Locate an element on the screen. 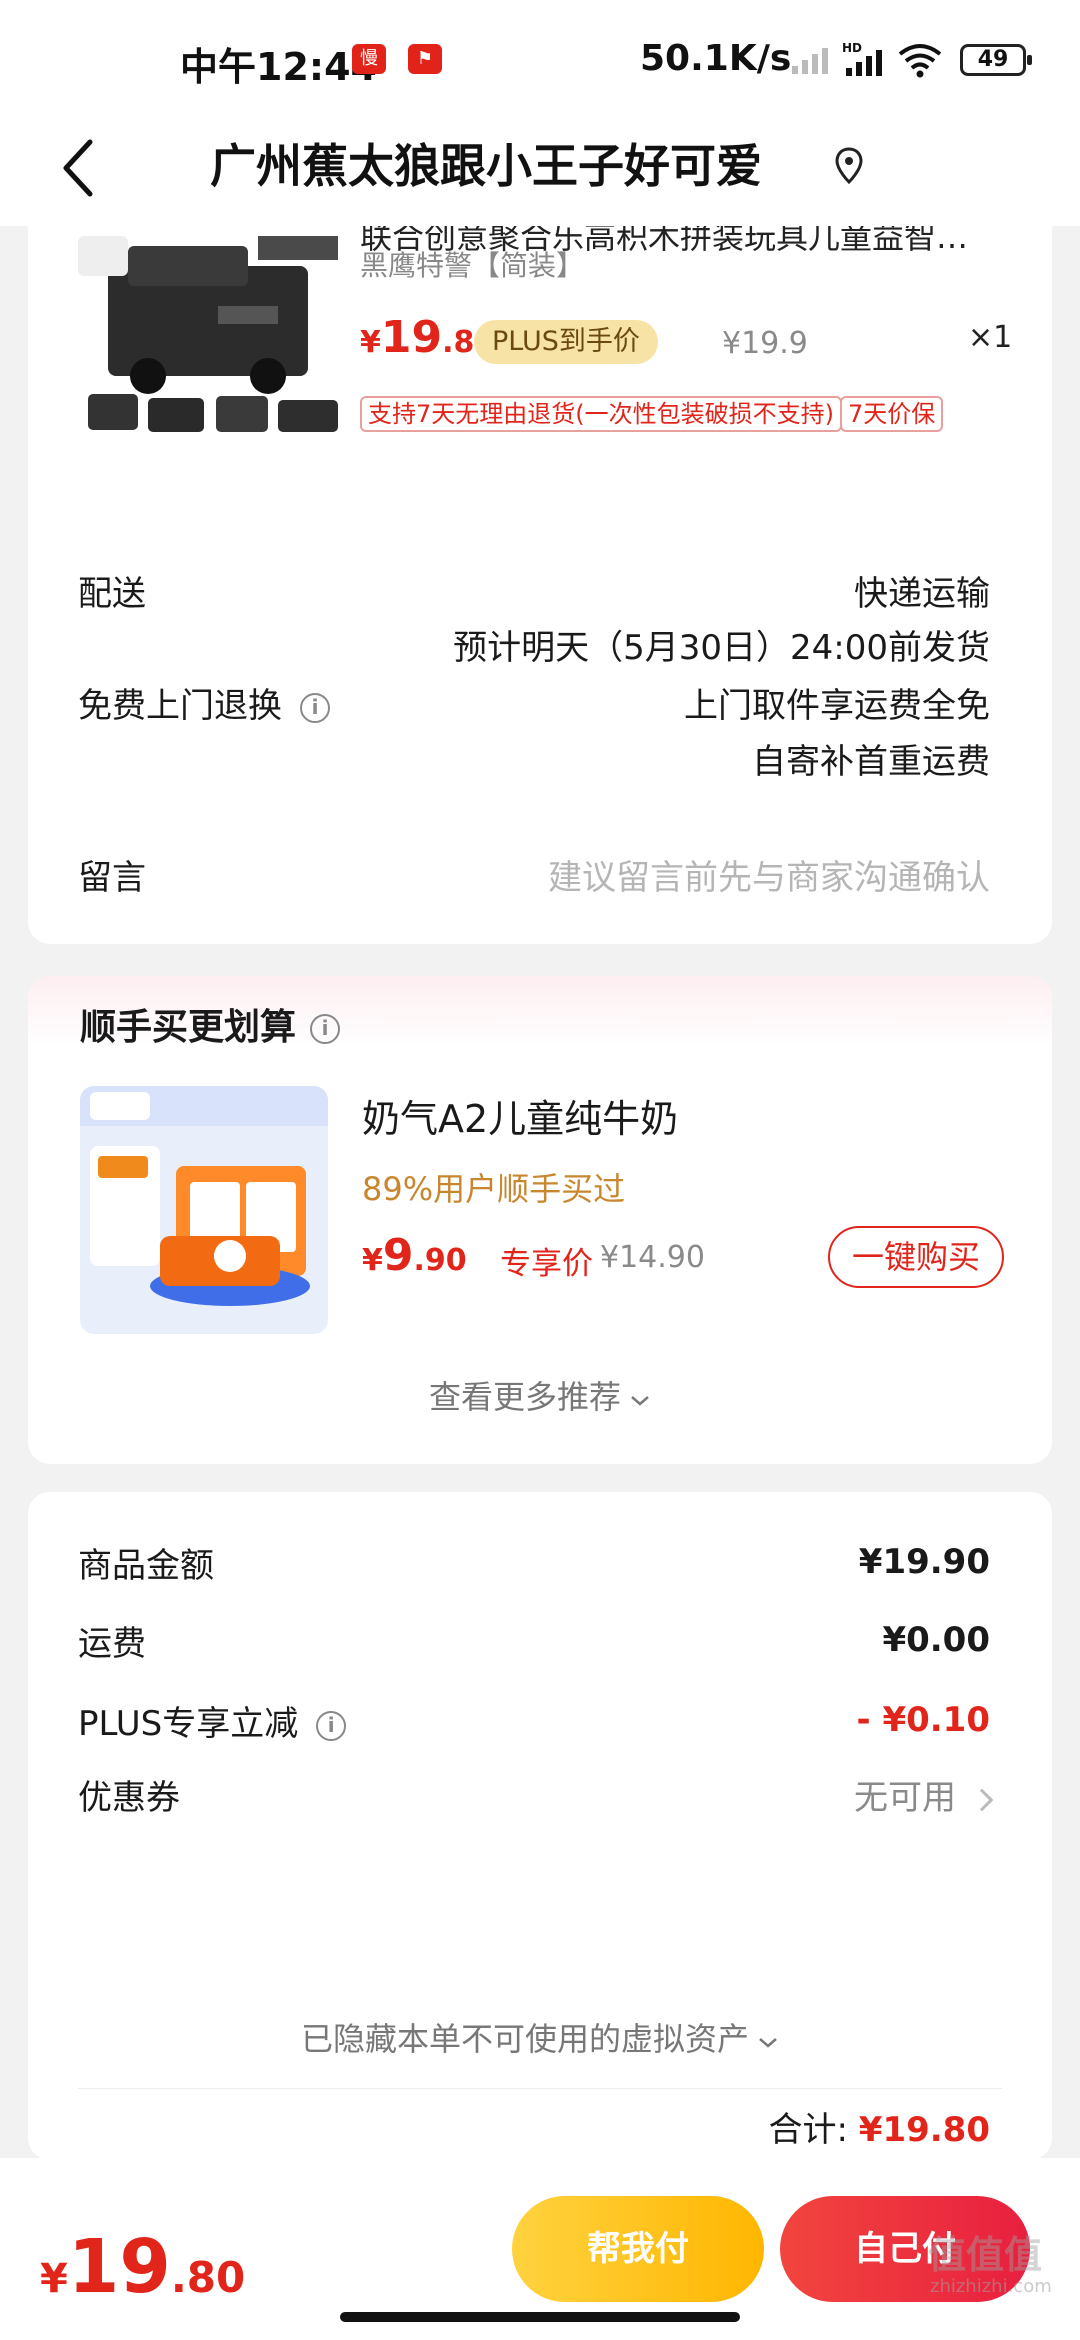 This screenshot has height=2340, width=1080. total-amount: ¥19.80 is located at coordinates (924, 2130).